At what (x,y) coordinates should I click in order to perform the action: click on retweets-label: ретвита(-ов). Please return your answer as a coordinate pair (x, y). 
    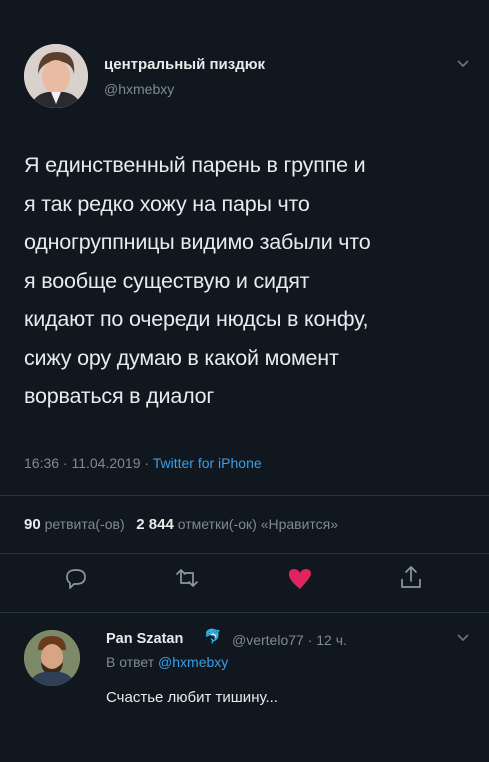
    Looking at the image, I should click on (85, 524).